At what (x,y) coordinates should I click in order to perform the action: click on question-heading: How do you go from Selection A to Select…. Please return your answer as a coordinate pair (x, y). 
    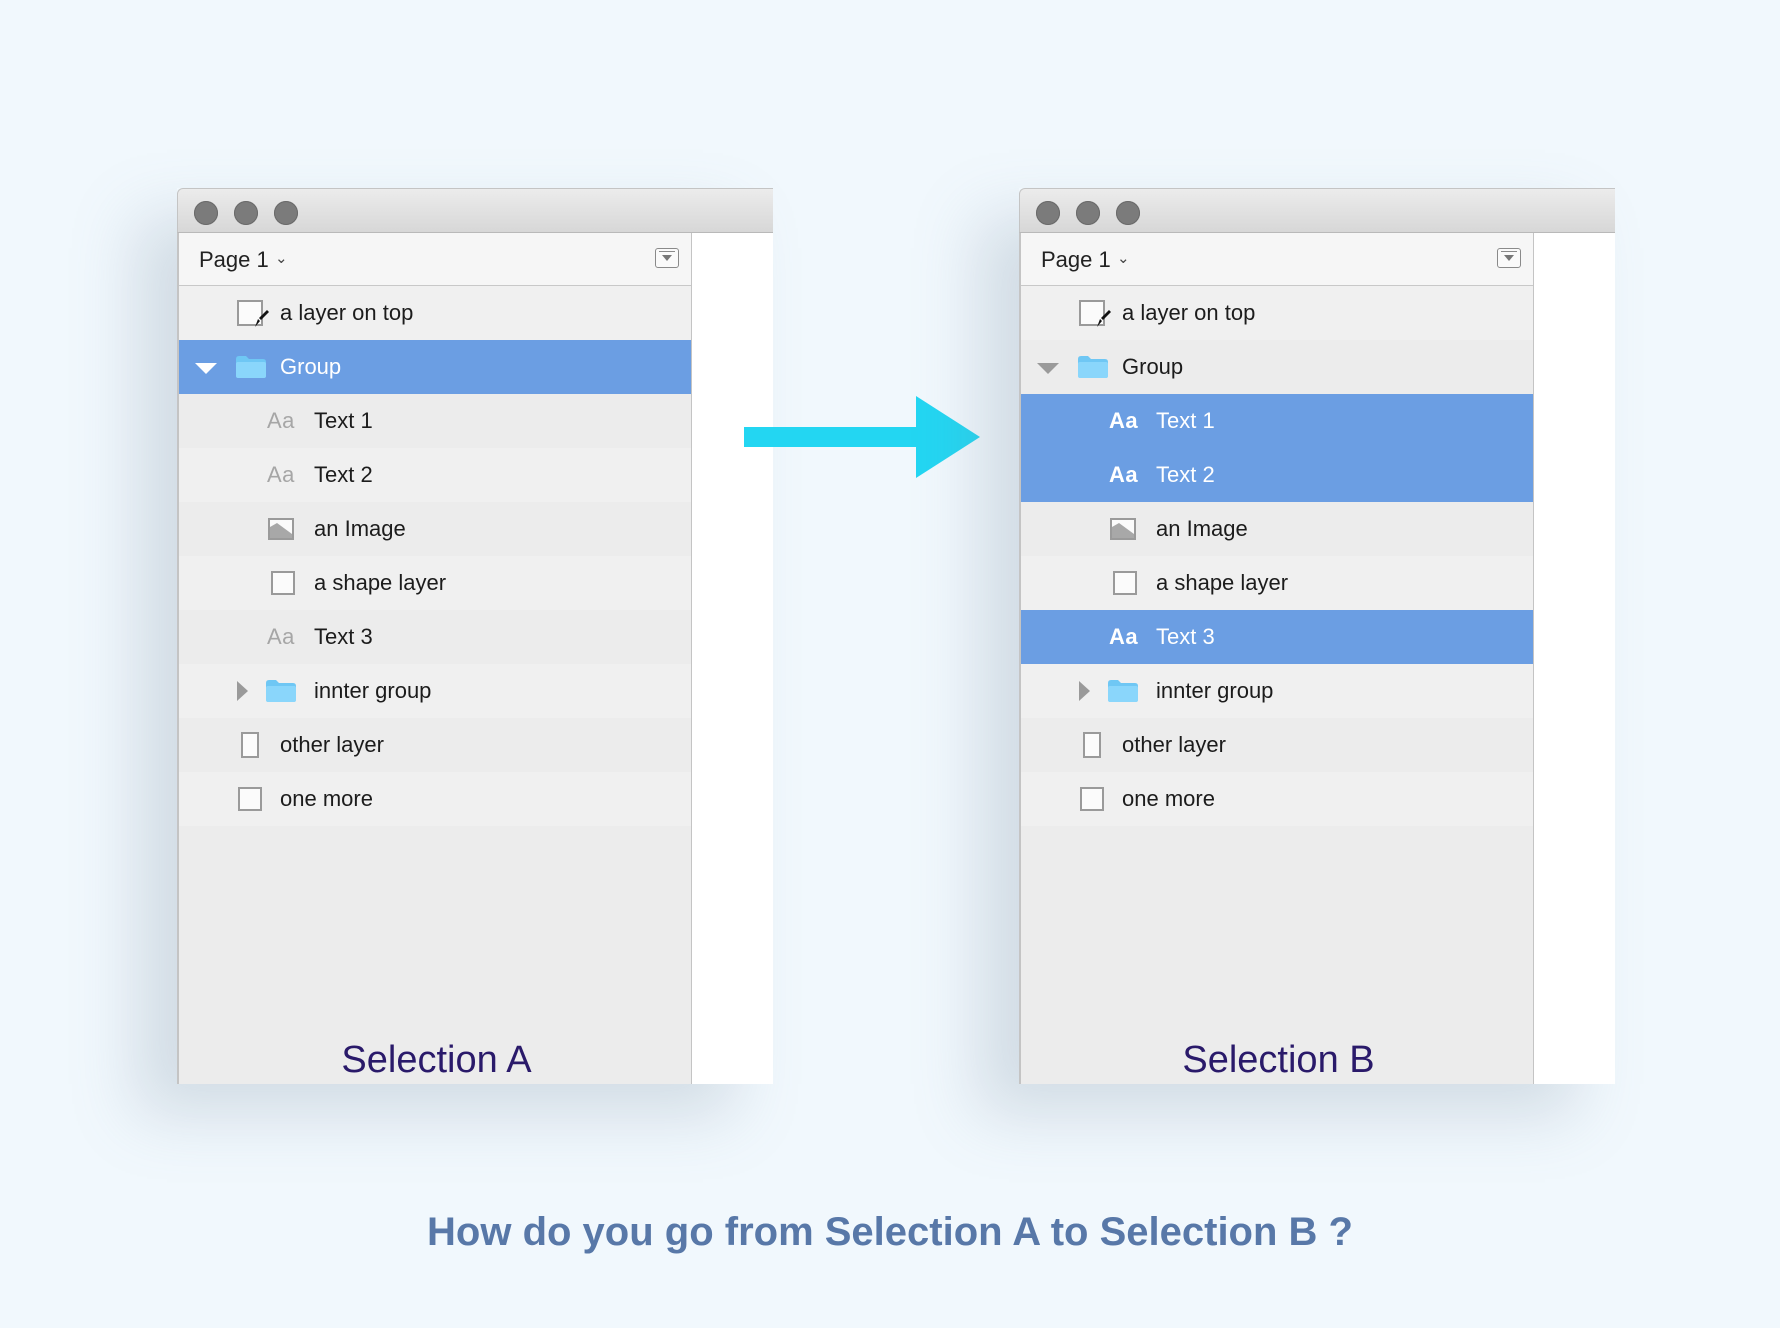
    Looking at the image, I should click on (890, 1232).